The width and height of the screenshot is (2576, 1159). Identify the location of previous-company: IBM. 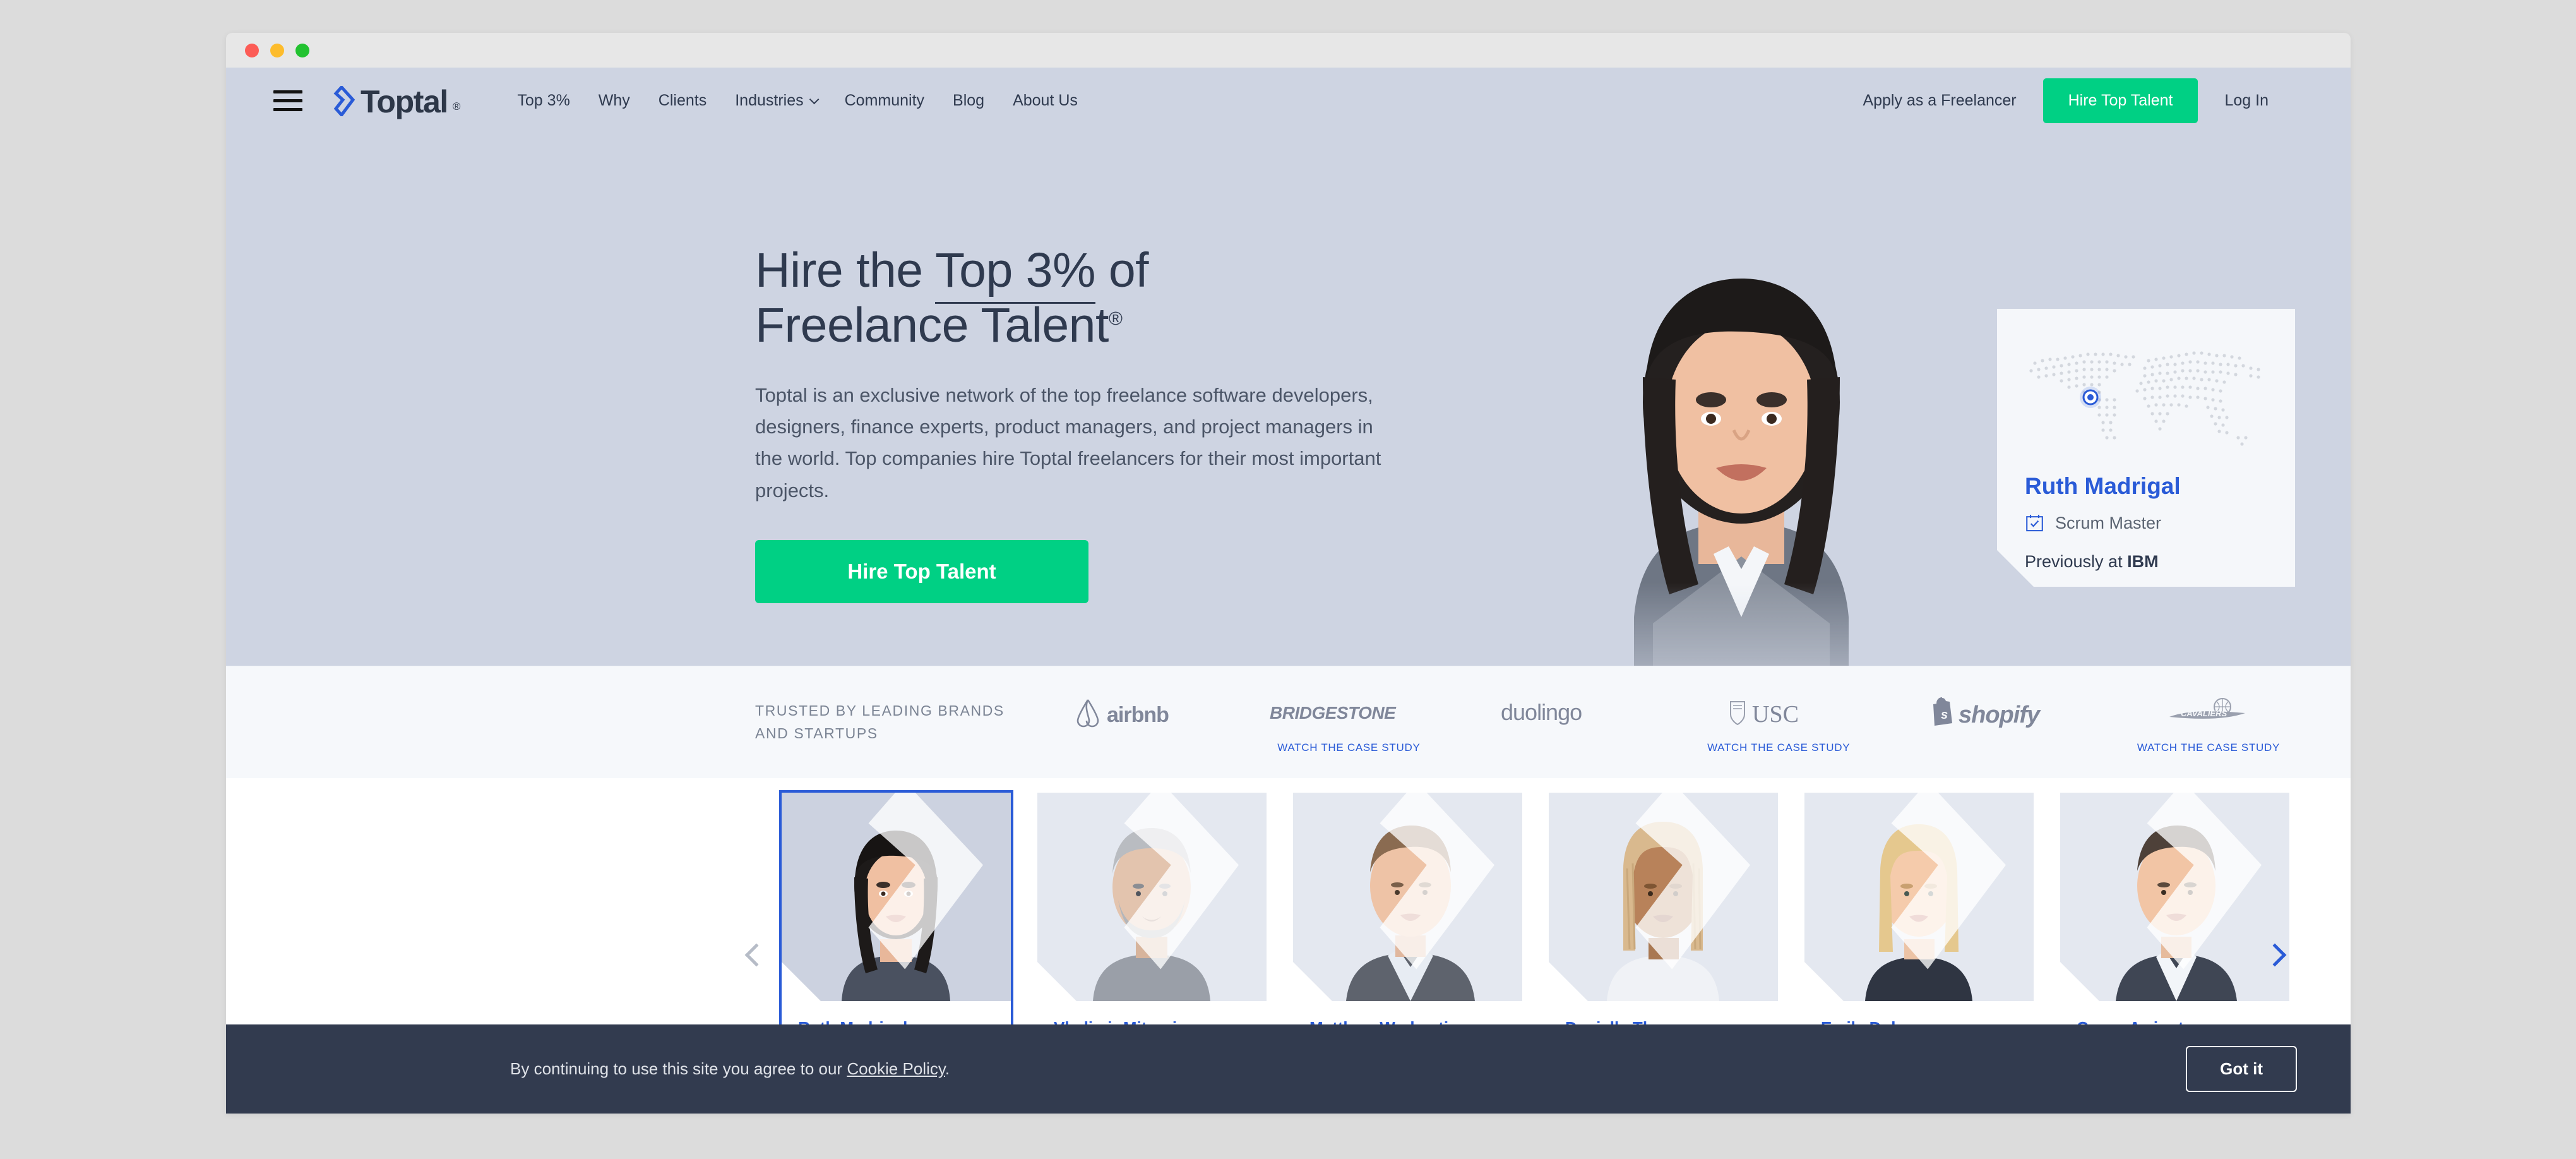
(2143, 561).